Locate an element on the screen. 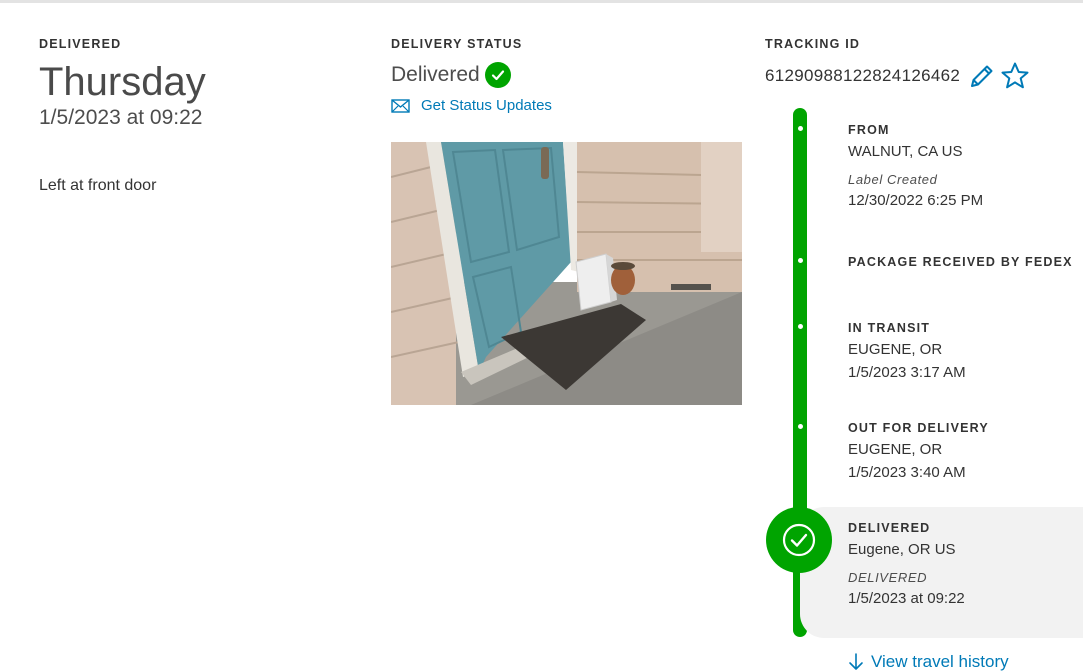  arrow-down-icon is located at coordinates (856, 661).